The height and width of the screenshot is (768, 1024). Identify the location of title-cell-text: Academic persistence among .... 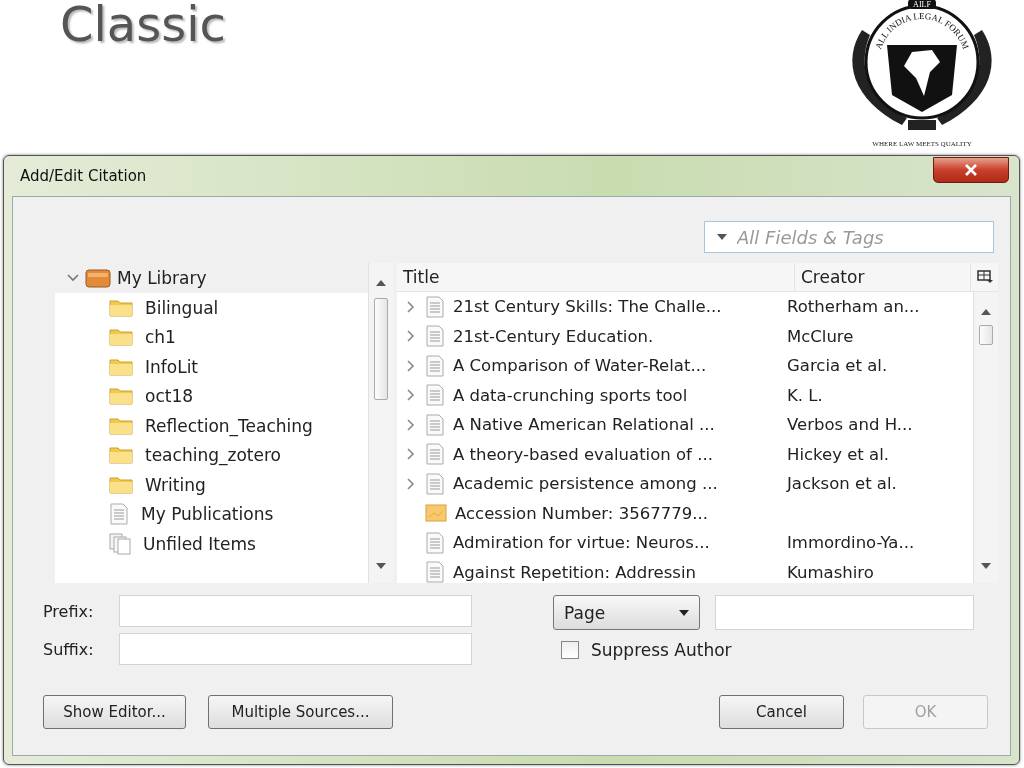
(586, 484).